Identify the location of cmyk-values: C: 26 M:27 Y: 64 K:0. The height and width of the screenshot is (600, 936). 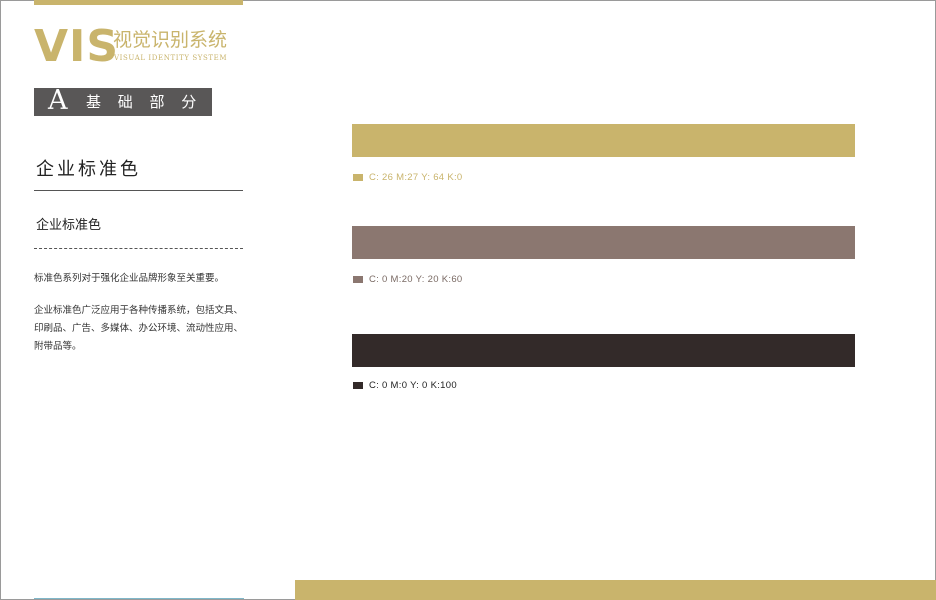
(416, 177).